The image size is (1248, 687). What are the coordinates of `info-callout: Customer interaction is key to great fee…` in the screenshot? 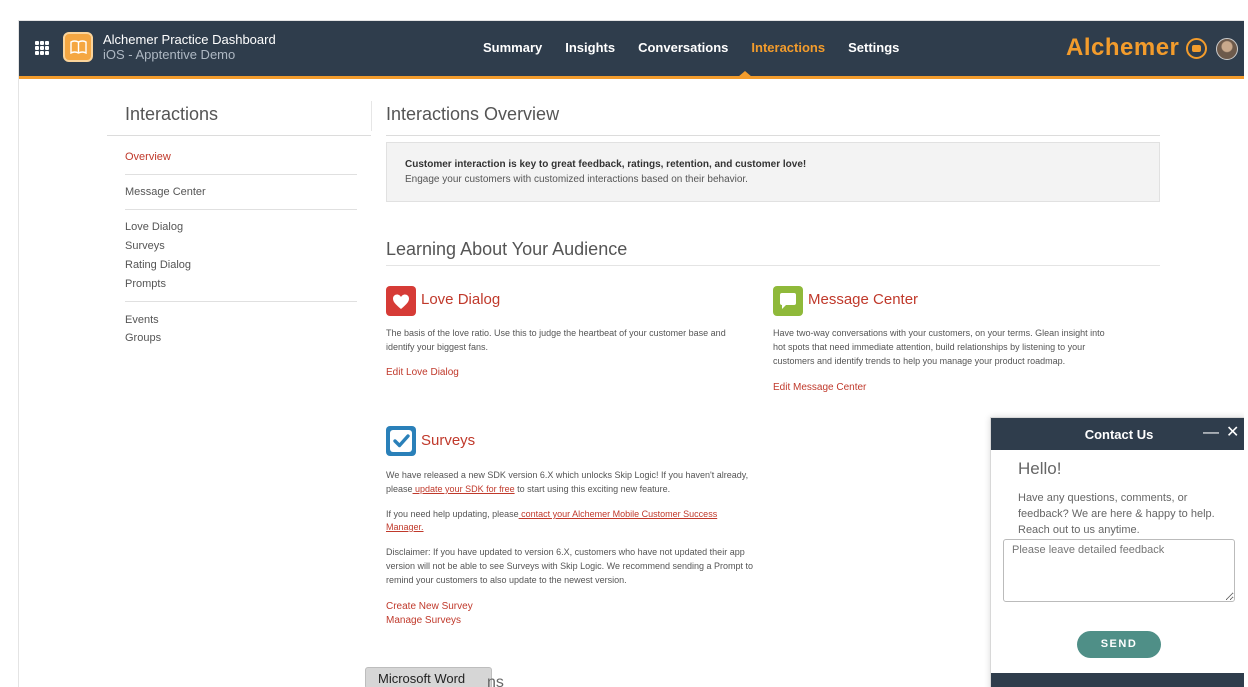 It's located at (773, 172).